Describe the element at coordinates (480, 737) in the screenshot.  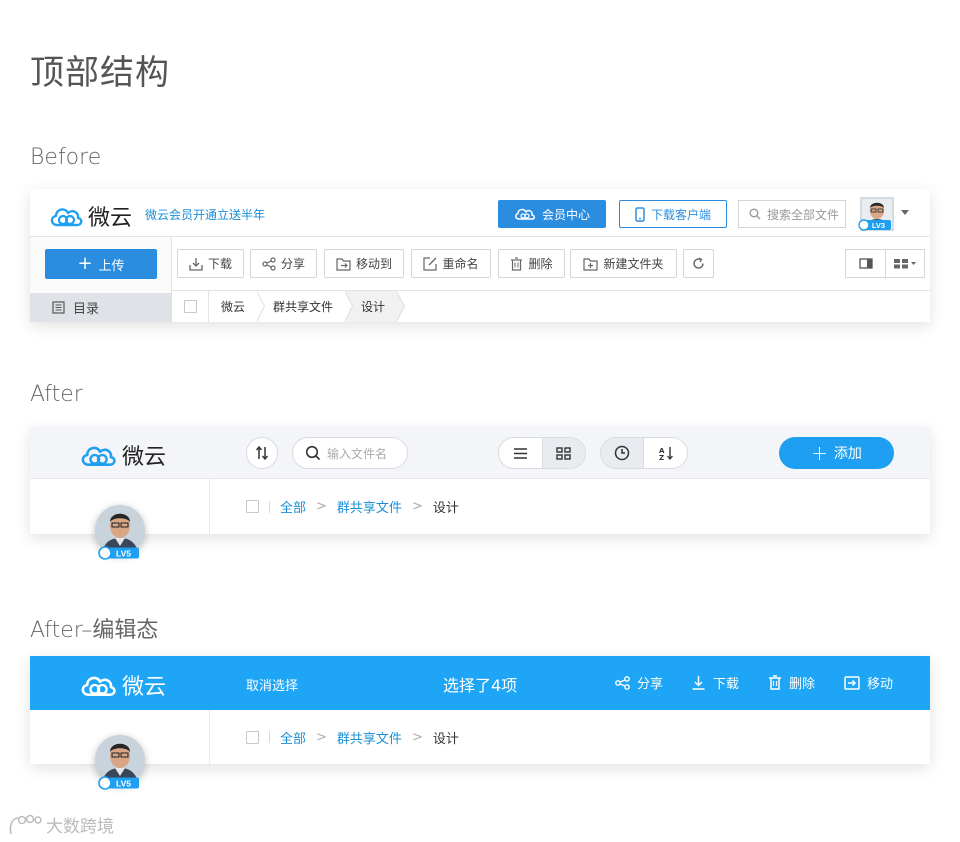
I see `edit-breadcrumb-bar: 全部 > 群共享文件 > 设计` at that location.